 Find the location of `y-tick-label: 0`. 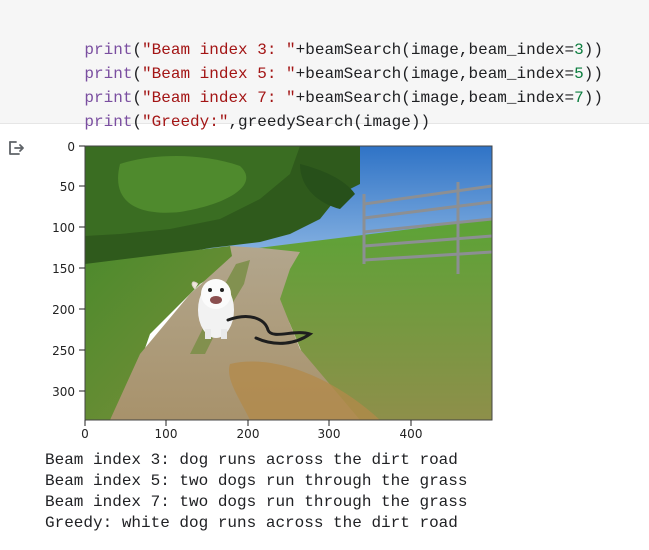

y-tick-label: 0 is located at coordinates (71, 147).